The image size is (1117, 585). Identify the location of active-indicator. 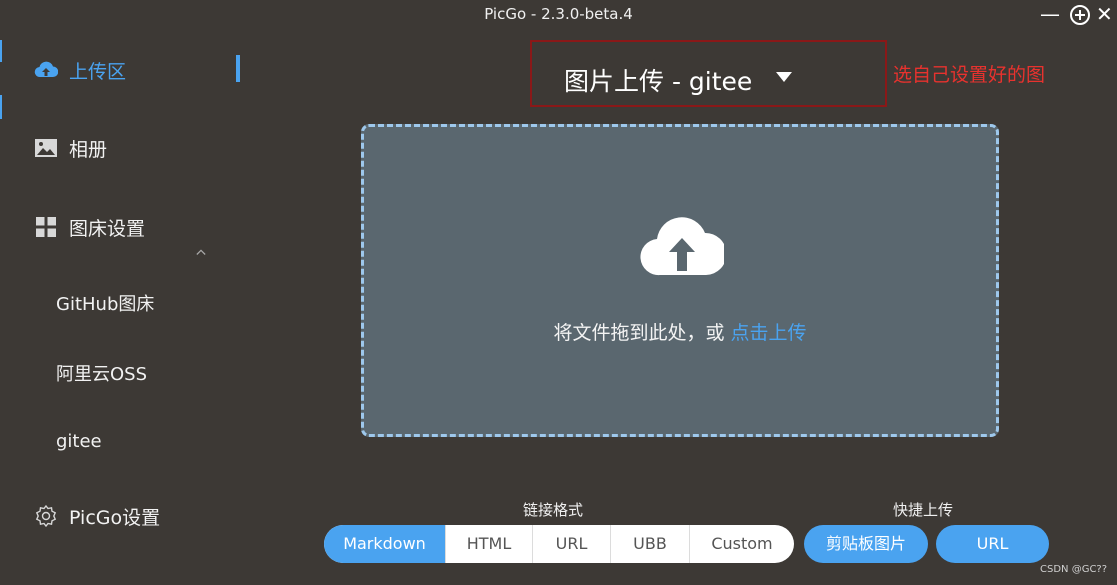
(238, 68).